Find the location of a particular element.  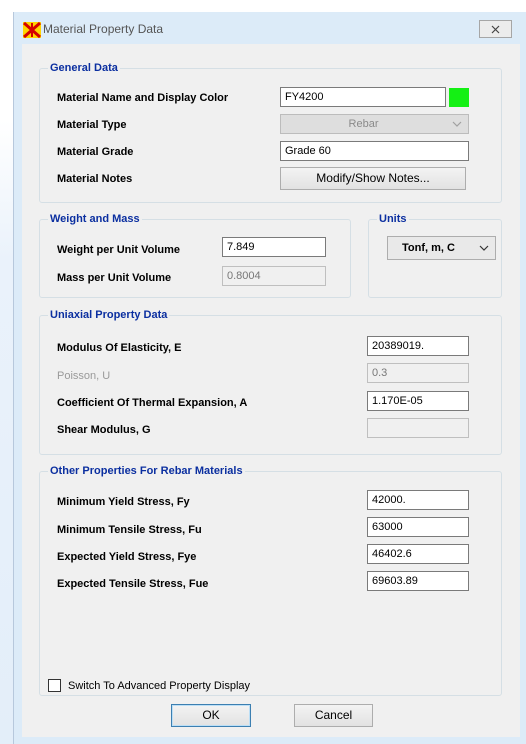

min-tensile-stress-input: 63000 is located at coordinates (418, 527).